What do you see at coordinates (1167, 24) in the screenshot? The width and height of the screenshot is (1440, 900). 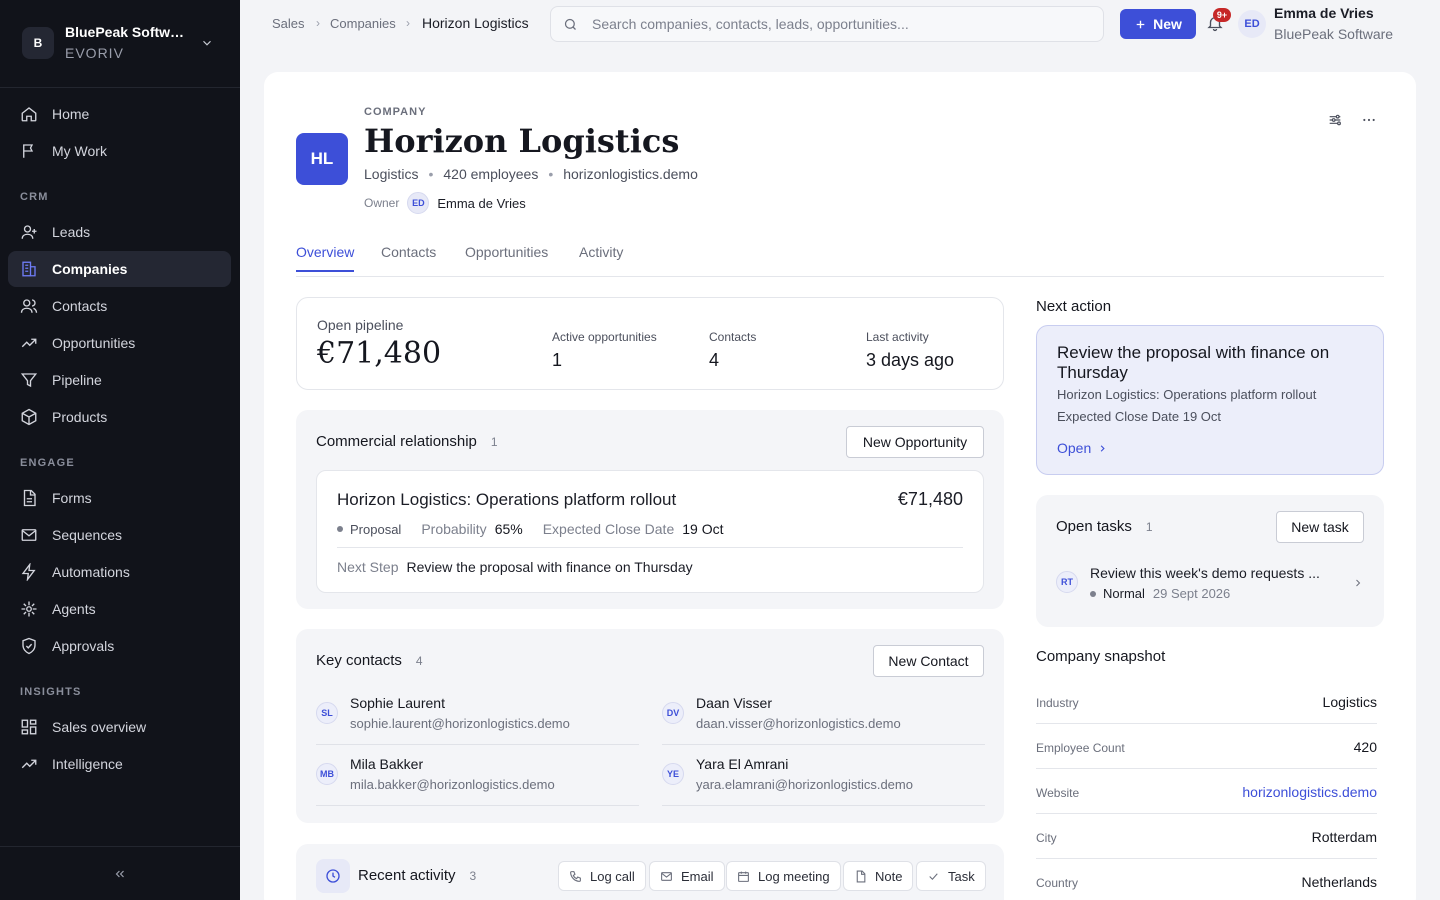 I see `new-button-label: New` at bounding box center [1167, 24].